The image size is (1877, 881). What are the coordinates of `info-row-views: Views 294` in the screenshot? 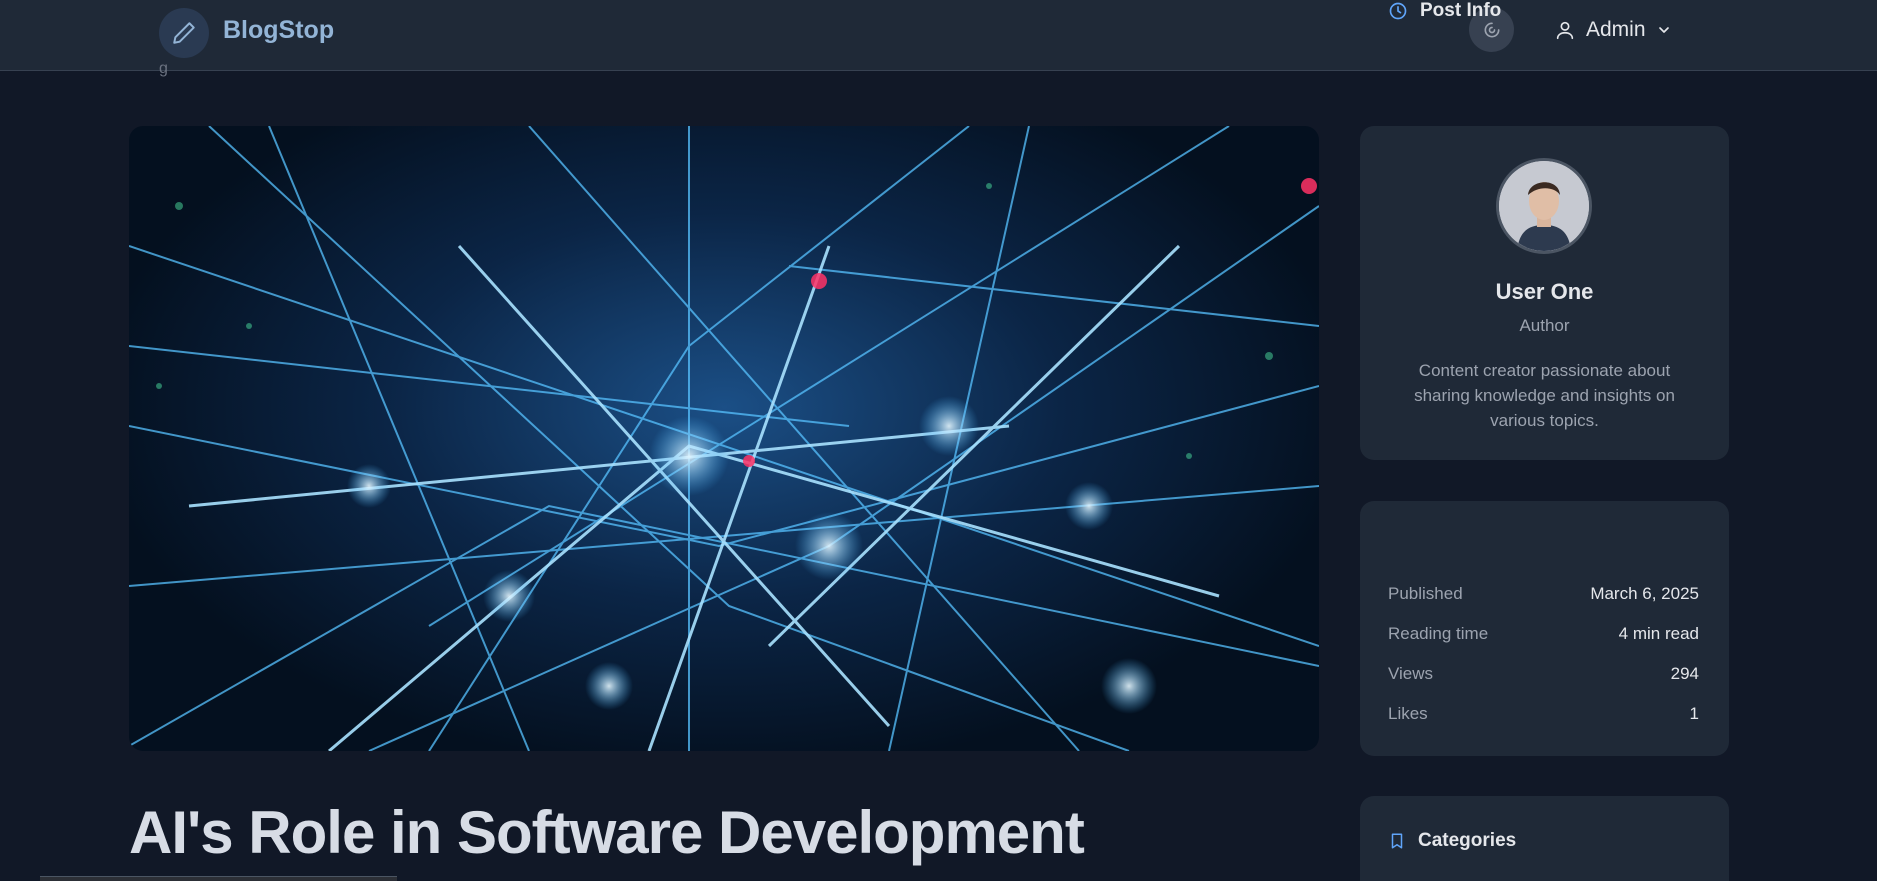 It's located at (1543, 674).